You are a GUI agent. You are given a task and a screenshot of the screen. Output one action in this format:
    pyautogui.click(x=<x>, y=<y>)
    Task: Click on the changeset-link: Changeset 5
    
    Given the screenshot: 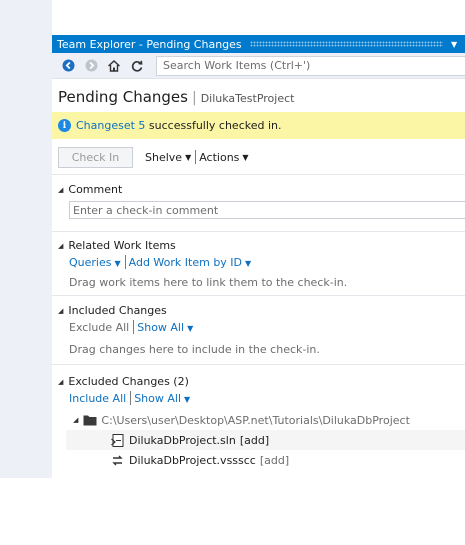 What is the action you would take?
    pyautogui.click(x=110, y=125)
    